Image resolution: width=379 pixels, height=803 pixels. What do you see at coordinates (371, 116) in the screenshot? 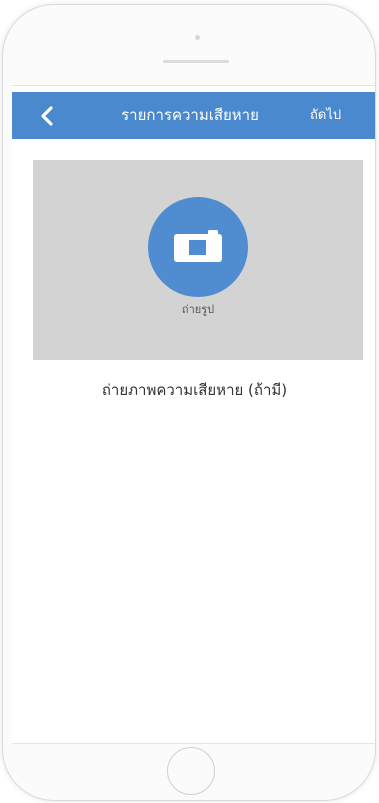
I see `nav-edge-indicator` at bounding box center [371, 116].